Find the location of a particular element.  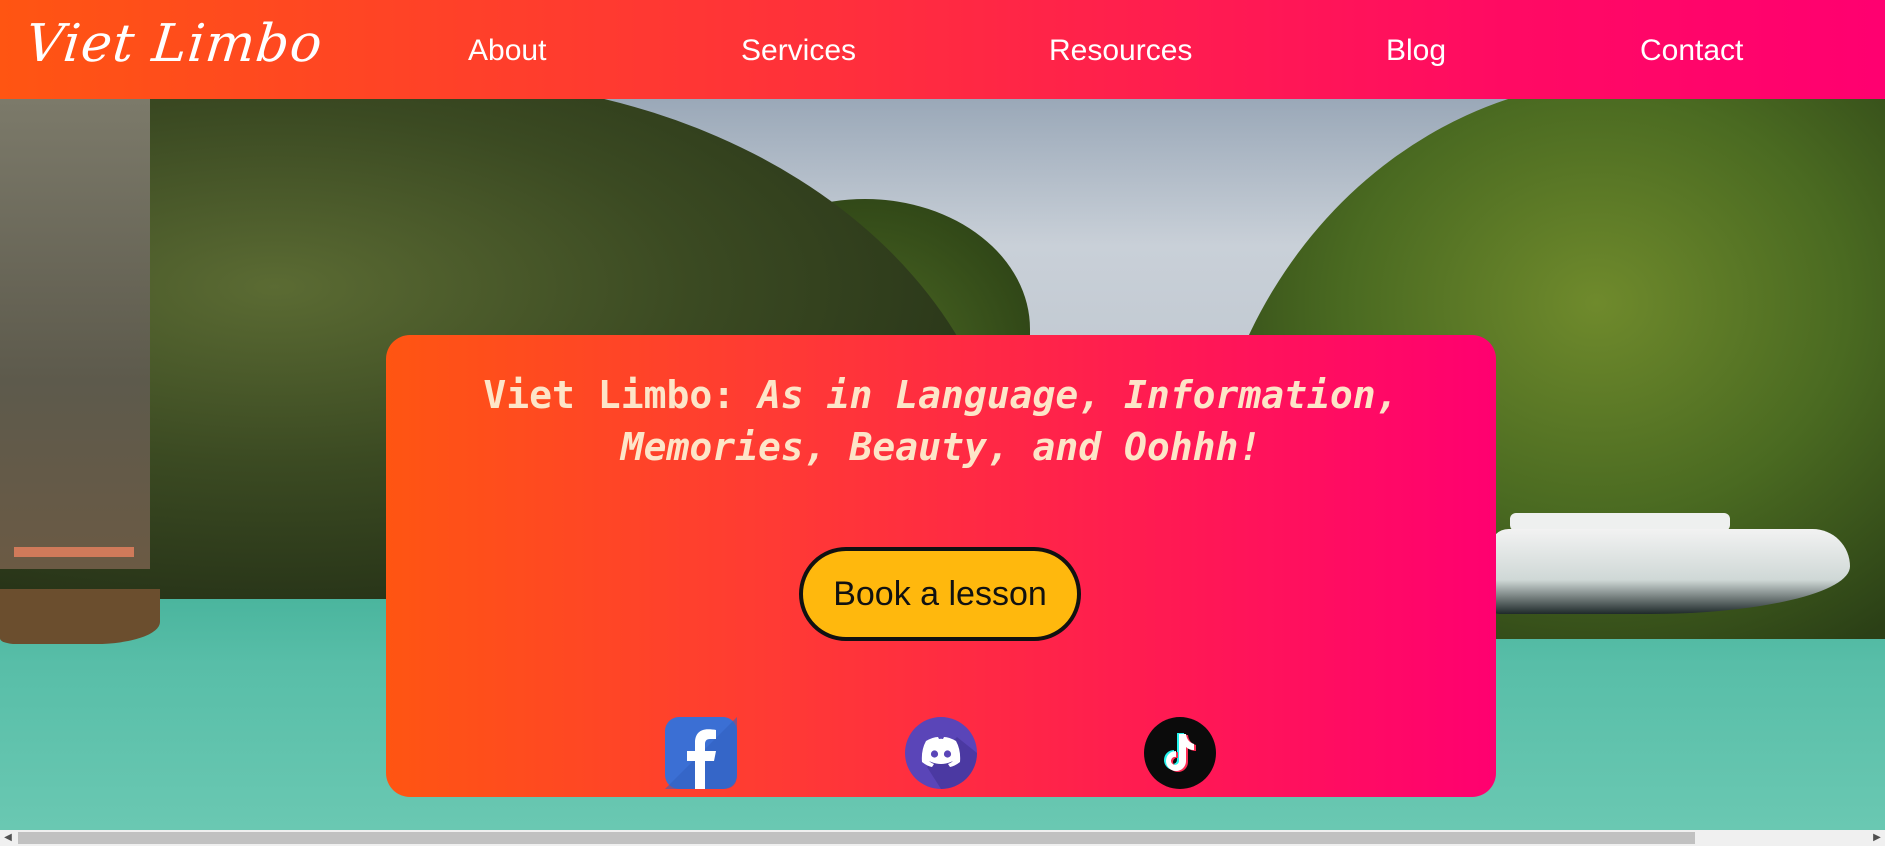

site-logo: Viet Limbo is located at coordinates (174, 44).